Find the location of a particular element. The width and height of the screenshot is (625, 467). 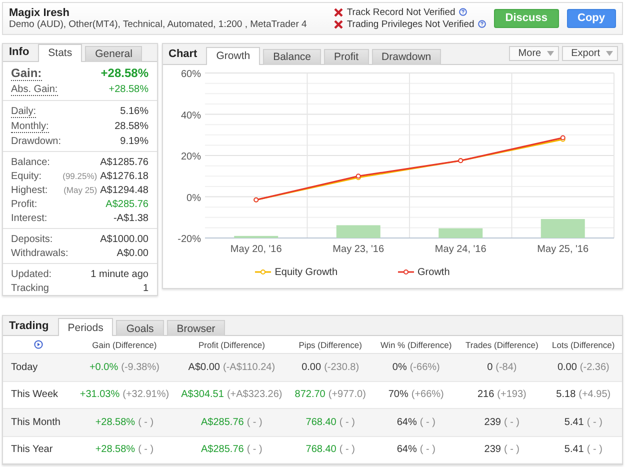

stat-label: Interest: is located at coordinates (29, 218).